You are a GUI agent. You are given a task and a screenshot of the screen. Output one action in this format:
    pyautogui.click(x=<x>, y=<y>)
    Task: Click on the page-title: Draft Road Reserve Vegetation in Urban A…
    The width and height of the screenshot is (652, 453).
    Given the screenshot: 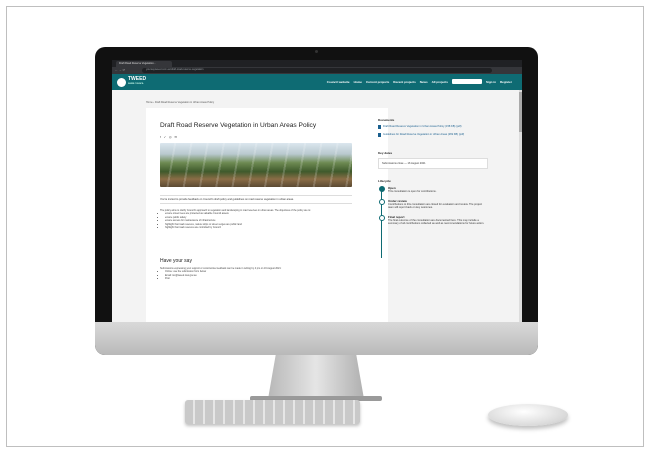 What is the action you would take?
    pyautogui.click(x=238, y=125)
    